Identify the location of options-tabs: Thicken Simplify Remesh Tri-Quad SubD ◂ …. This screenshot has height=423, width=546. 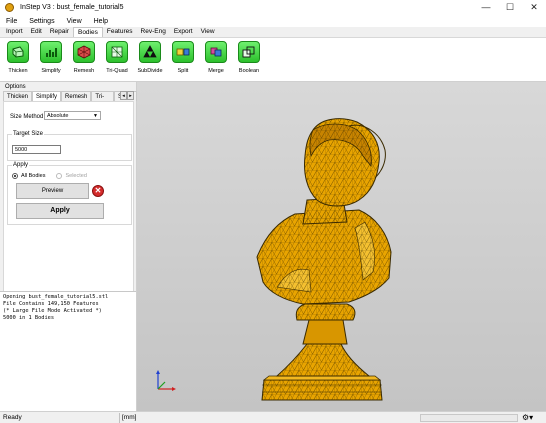
(70, 100).